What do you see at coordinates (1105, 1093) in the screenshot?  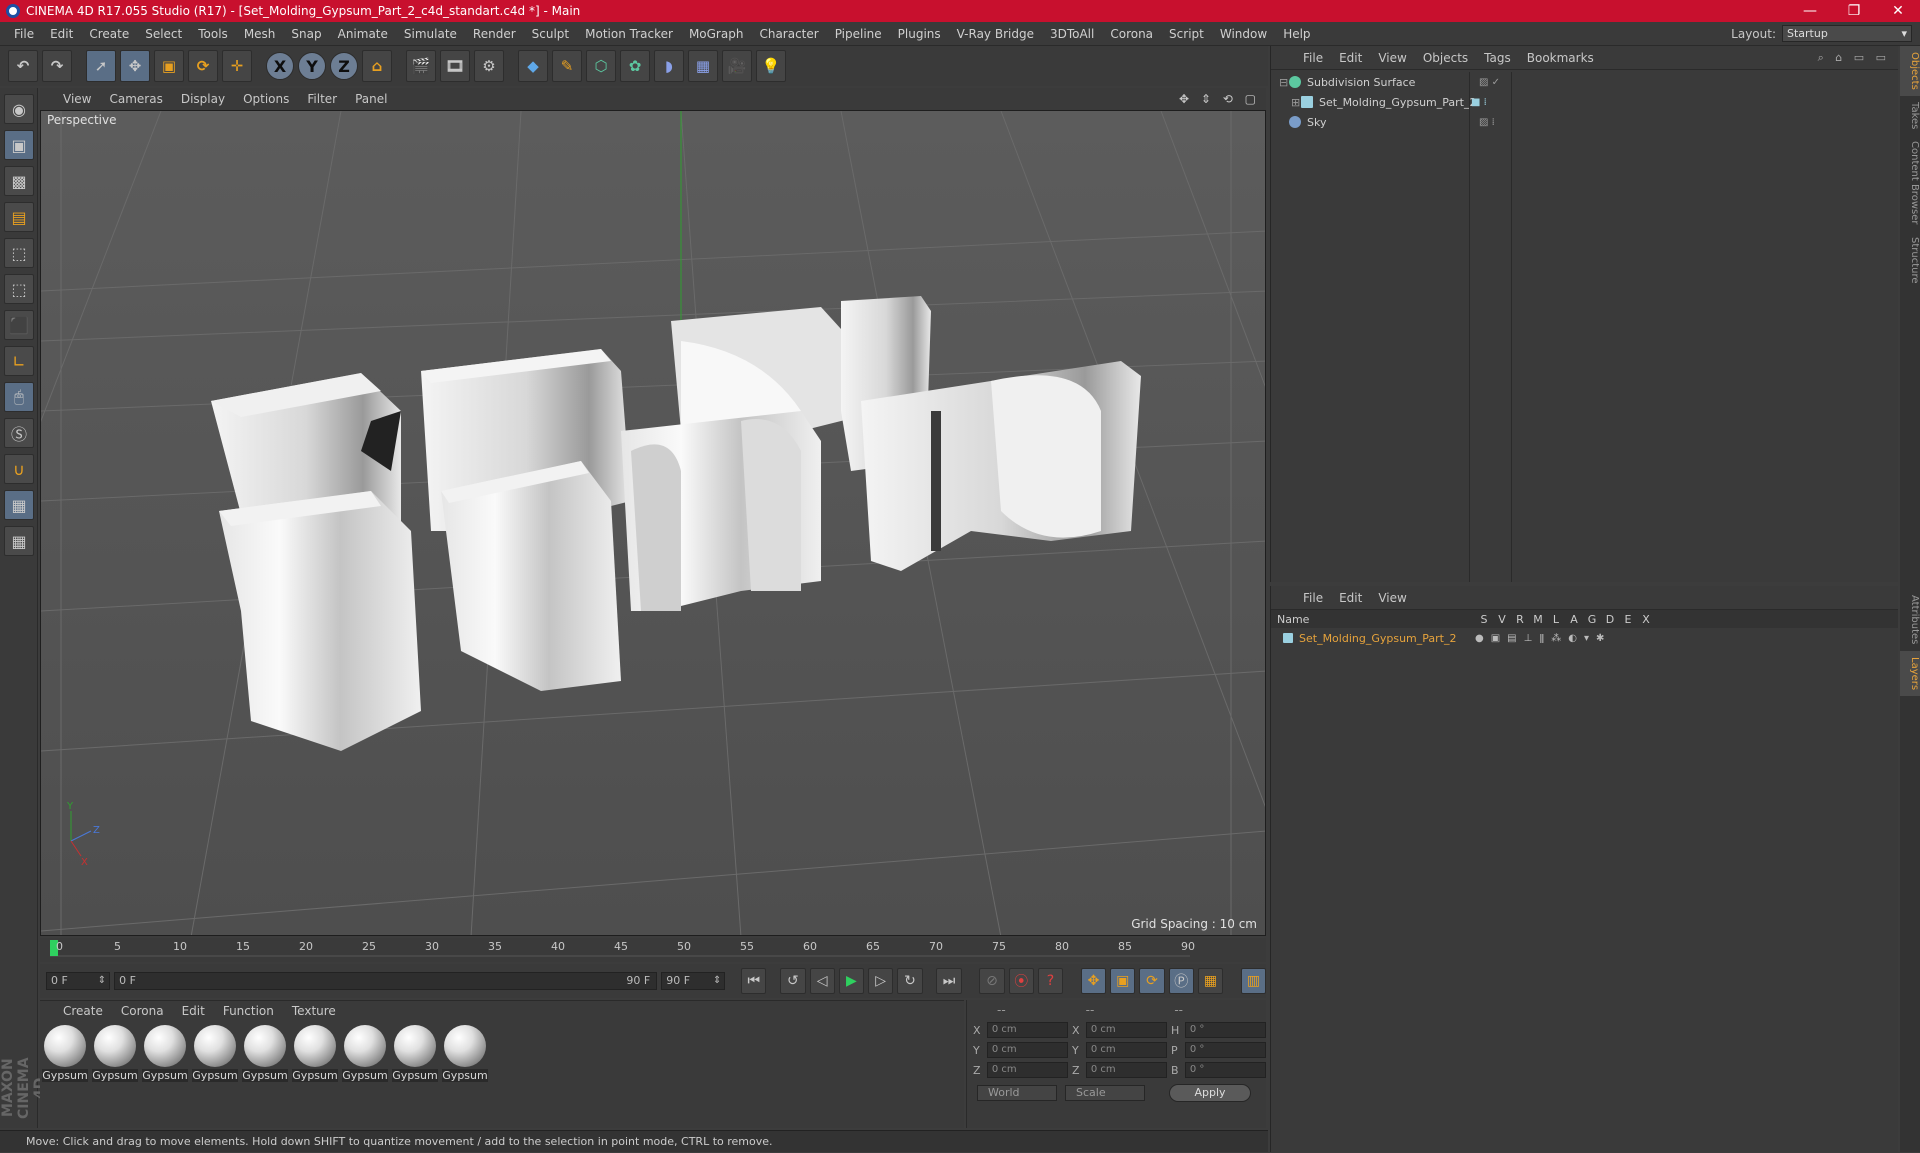 I see `size-mode-dropdown: Scale` at bounding box center [1105, 1093].